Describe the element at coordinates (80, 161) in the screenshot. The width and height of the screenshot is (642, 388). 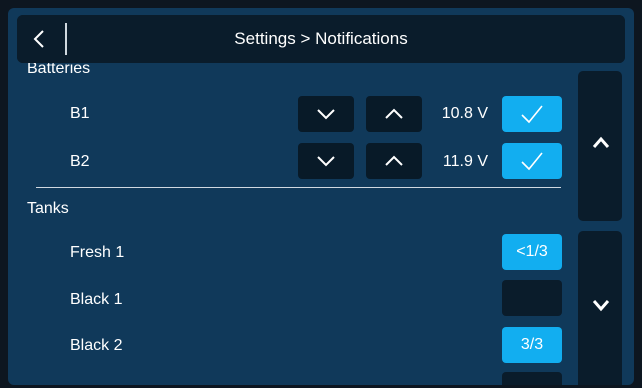
I see `battery-row-label: B2` at that location.